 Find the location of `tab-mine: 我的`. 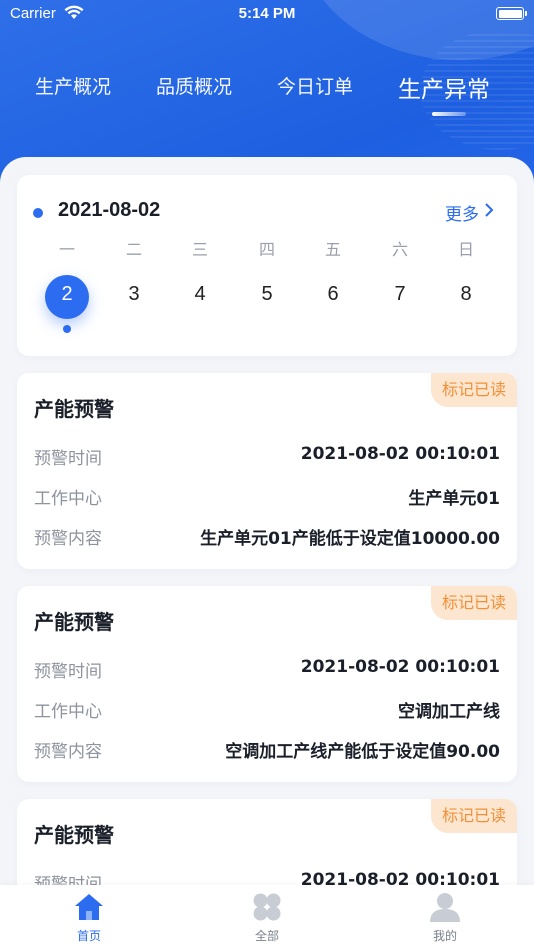

tab-mine: 我的 is located at coordinates (445, 917).